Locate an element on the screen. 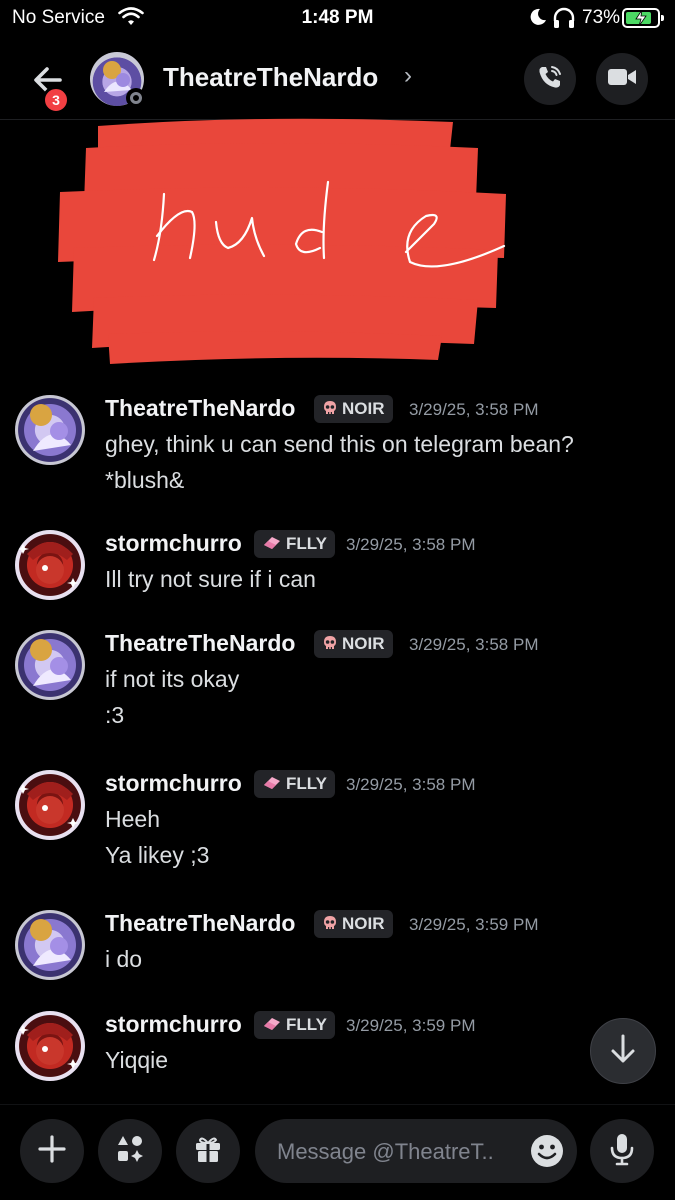  message-text: *blush& is located at coordinates (145, 480).